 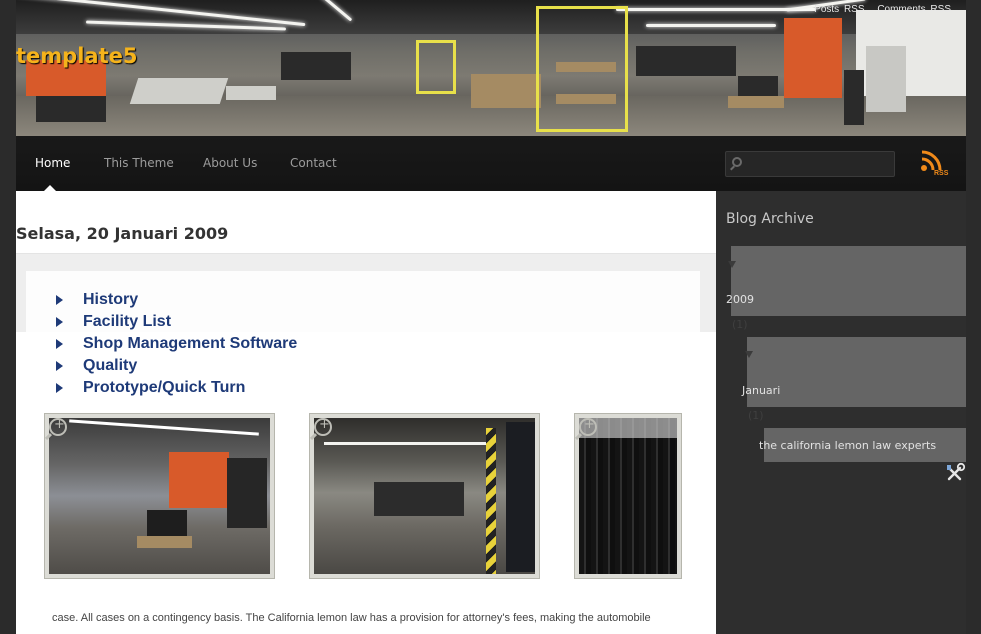 I want to click on archive-year-link: 2009, so click(x=740, y=299).